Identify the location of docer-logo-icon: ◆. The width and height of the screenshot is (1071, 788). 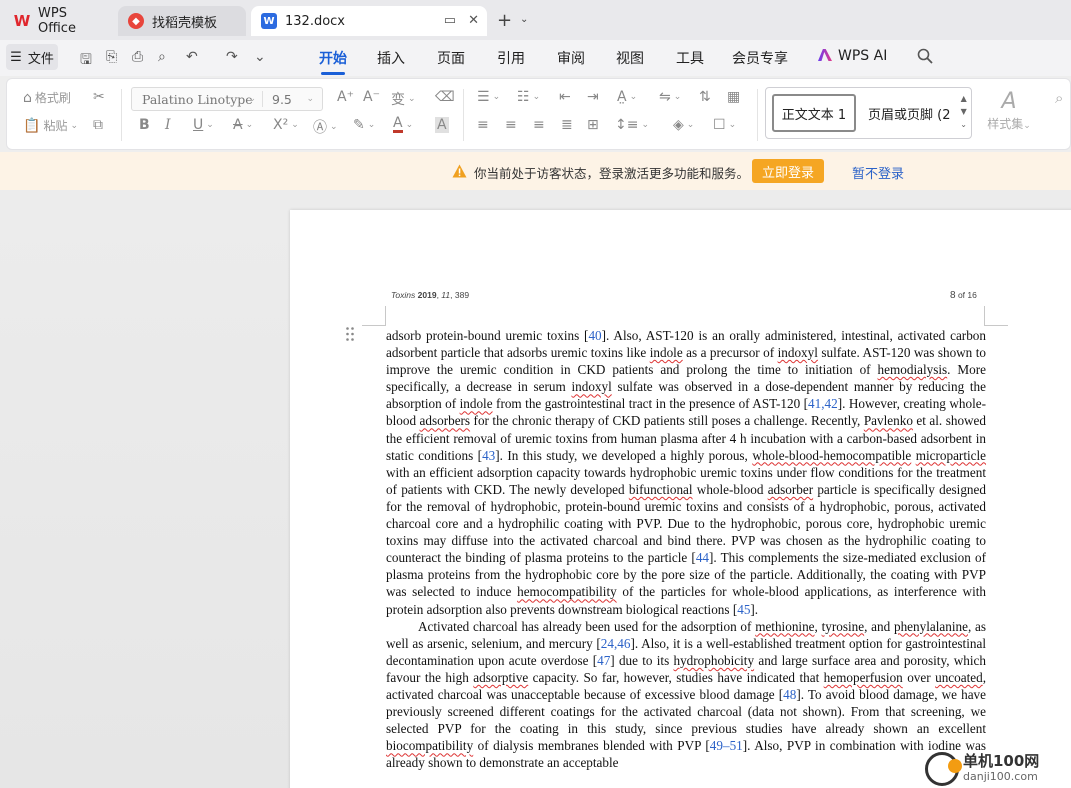
(136, 21).